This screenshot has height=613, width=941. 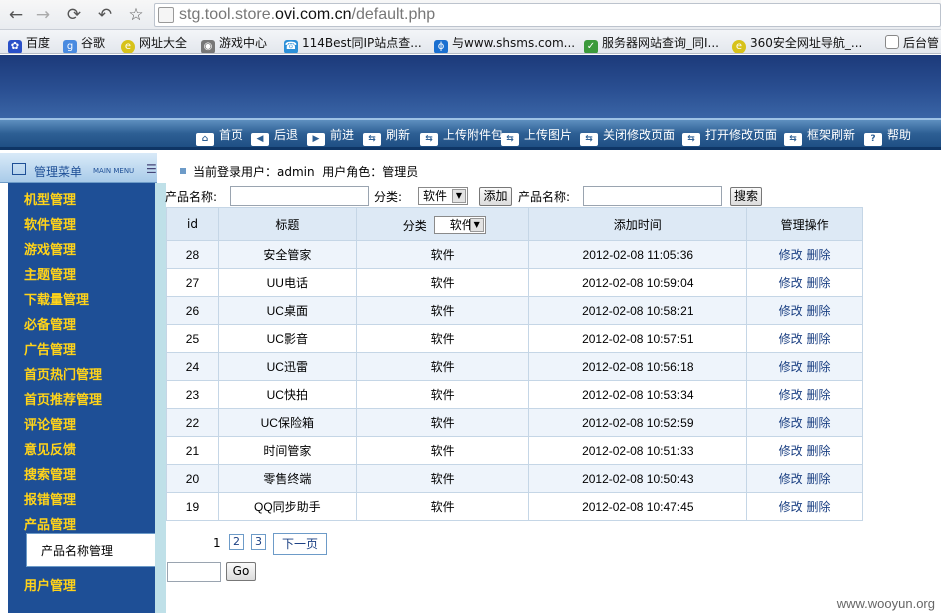 I want to click on sidebar-item-model: 机型管理, so click(x=50, y=198).